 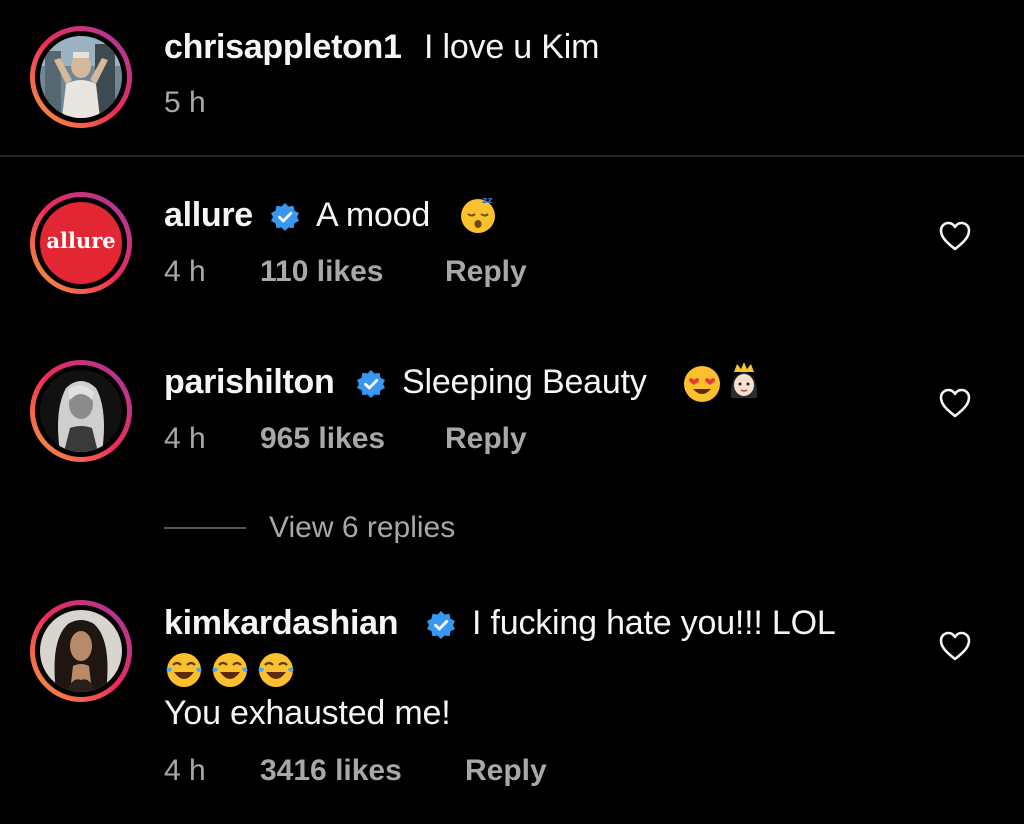 I want to click on likes-count: 3416 likes, so click(x=331, y=771).